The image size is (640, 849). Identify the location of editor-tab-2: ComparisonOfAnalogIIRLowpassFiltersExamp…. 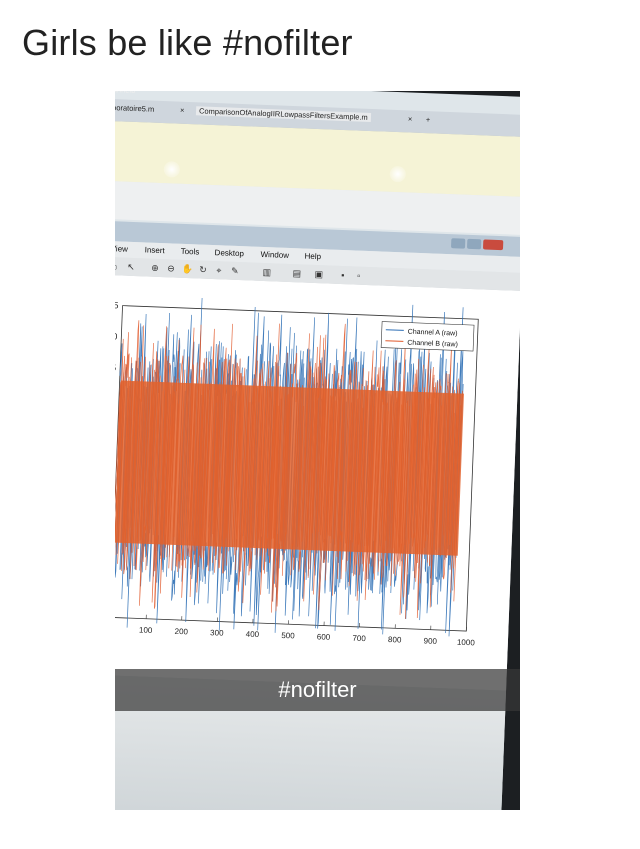
(283, 114).